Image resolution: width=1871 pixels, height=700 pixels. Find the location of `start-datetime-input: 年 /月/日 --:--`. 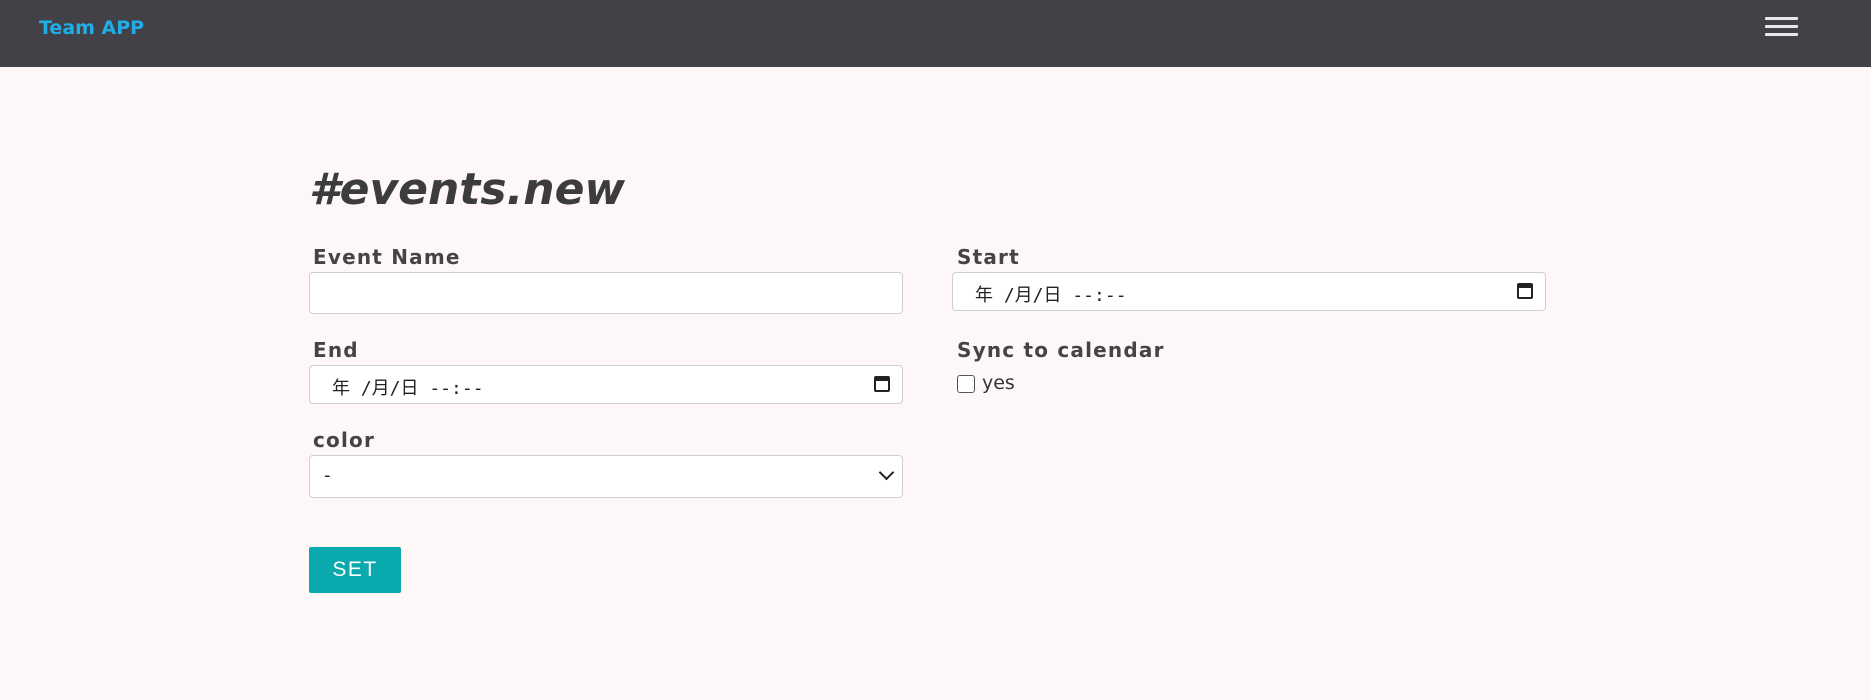

start-datetime-input: 年 /月/日 --:-- is located at coordinates (1249, 291).